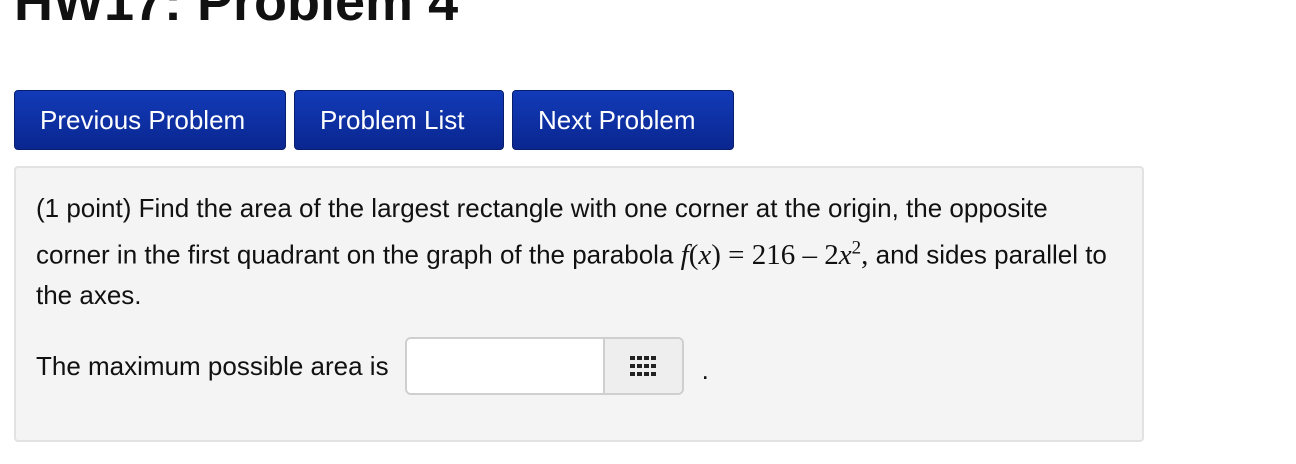  I want to click on equation-palette-icon, so click(643, 366).